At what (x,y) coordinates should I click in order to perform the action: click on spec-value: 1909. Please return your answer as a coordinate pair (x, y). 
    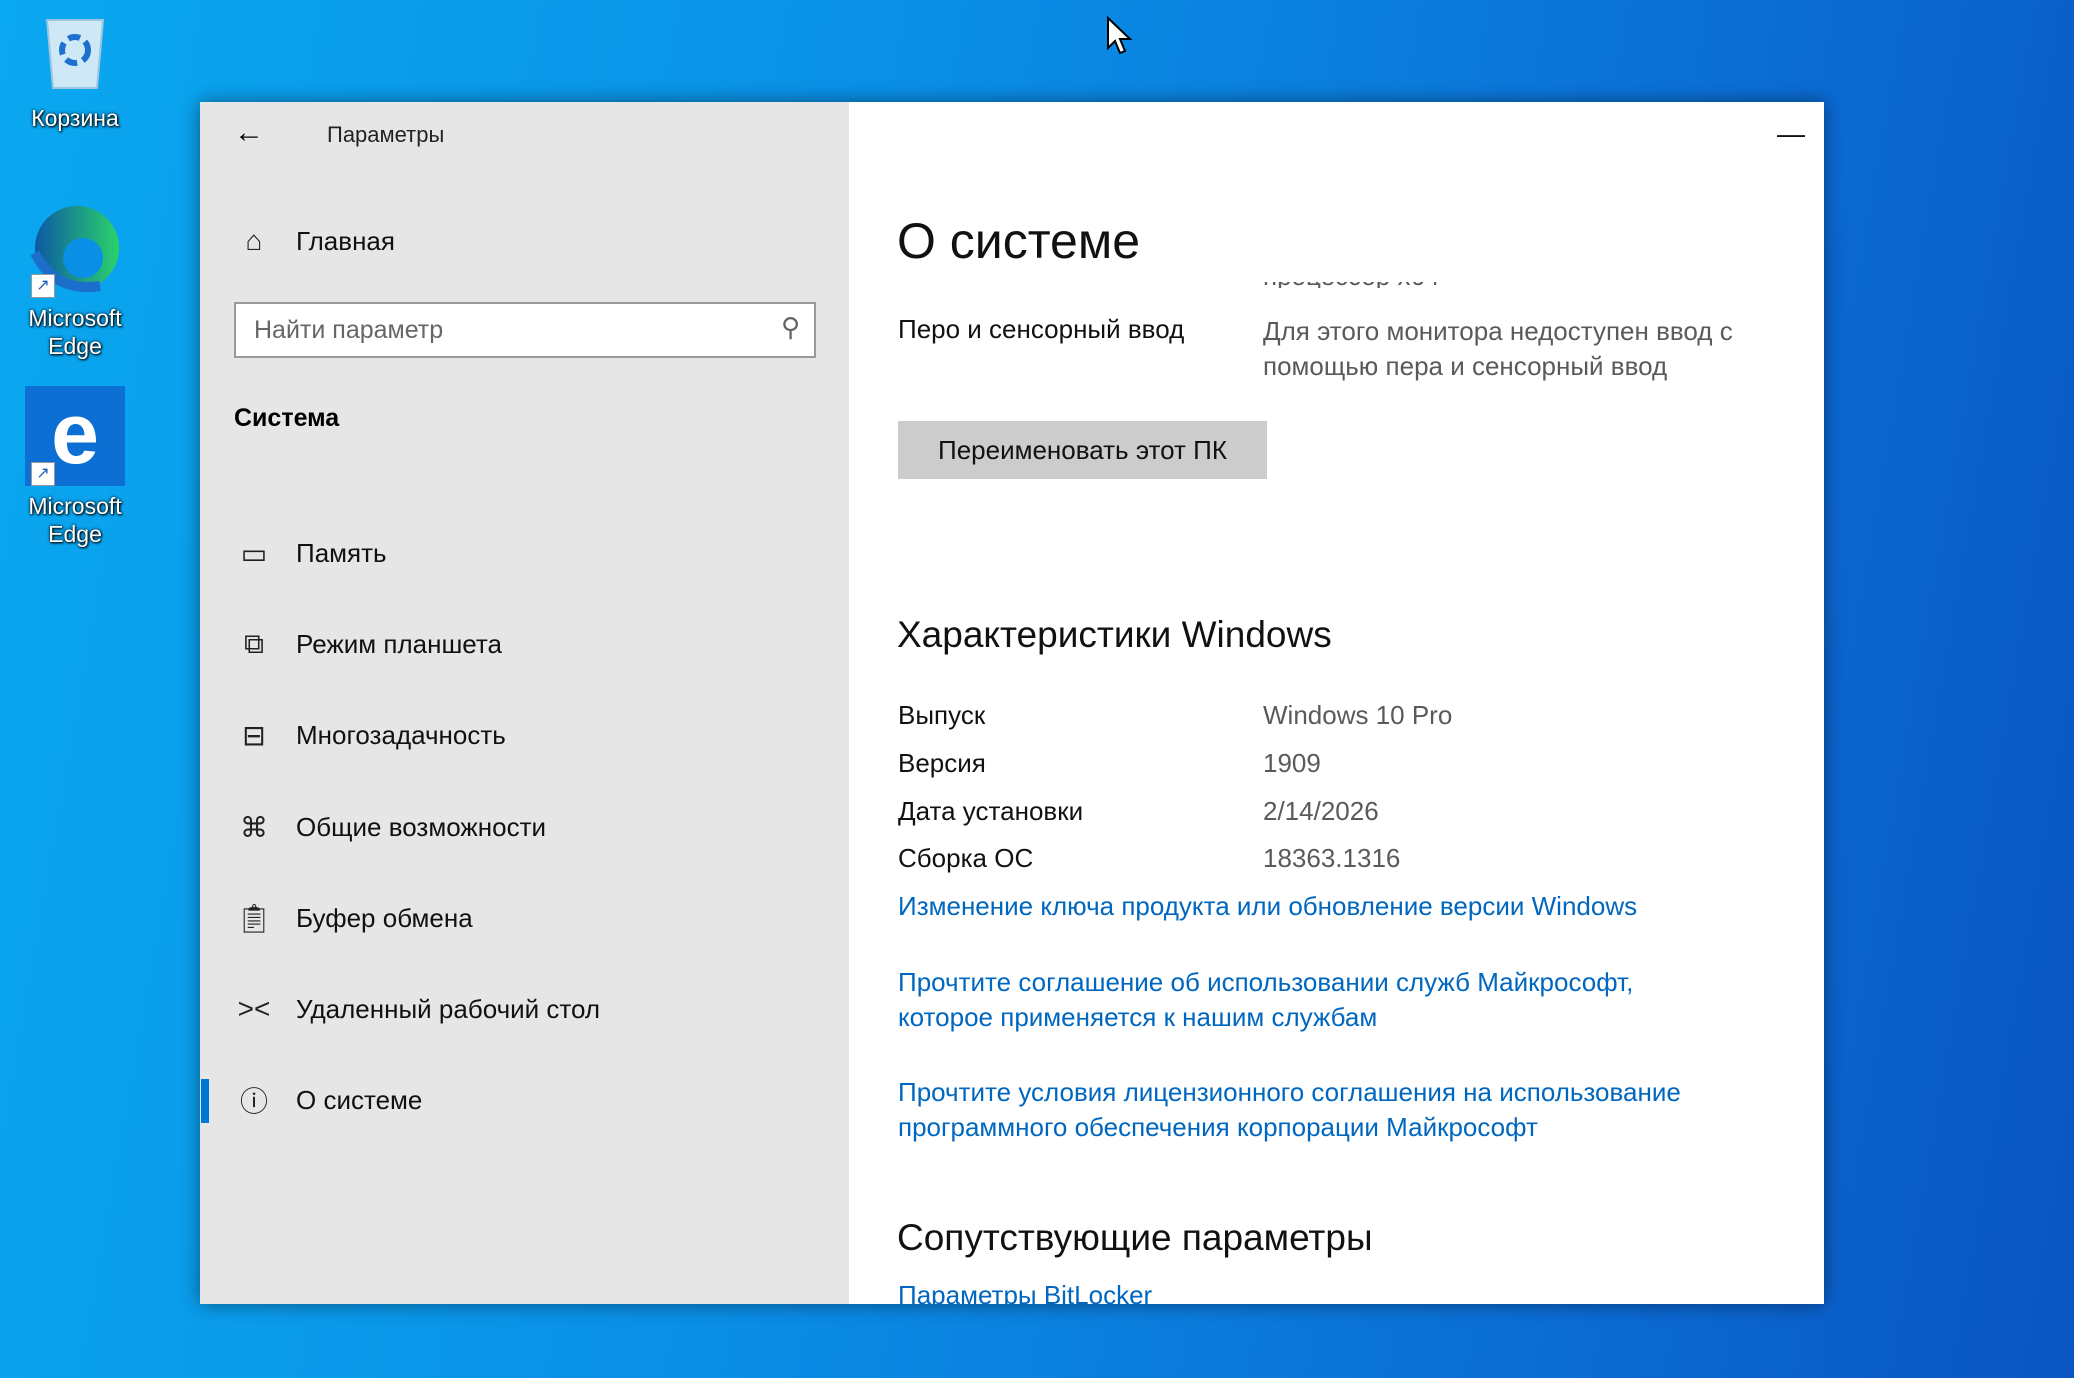
    Looking at the image, I should click on (1292, 763).